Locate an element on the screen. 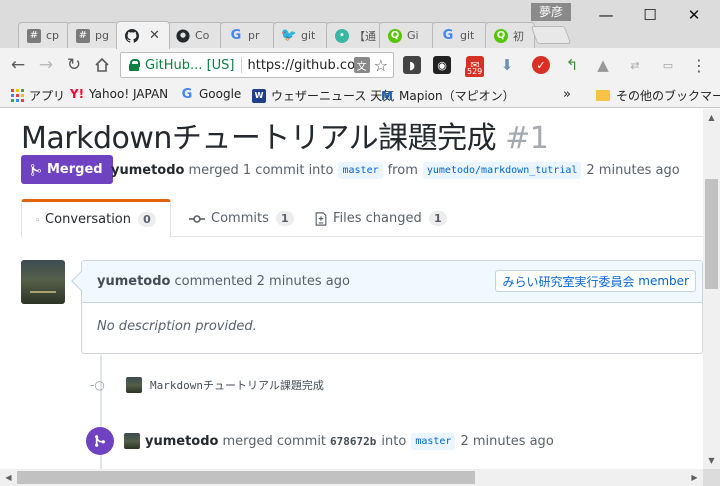 The width and height of the screenshot is (720, 486). browser-tab: # pg is located at coordinates (93, 35).